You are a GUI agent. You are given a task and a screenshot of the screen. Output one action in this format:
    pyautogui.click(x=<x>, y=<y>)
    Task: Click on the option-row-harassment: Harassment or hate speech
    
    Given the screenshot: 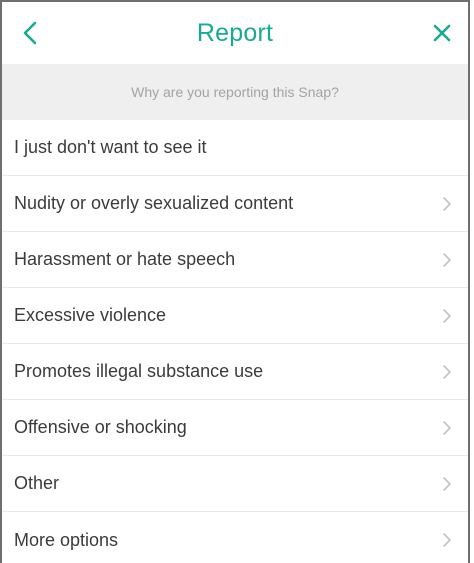 What is the action you would take?
    pyautogui.click(x=235, y=260)
    